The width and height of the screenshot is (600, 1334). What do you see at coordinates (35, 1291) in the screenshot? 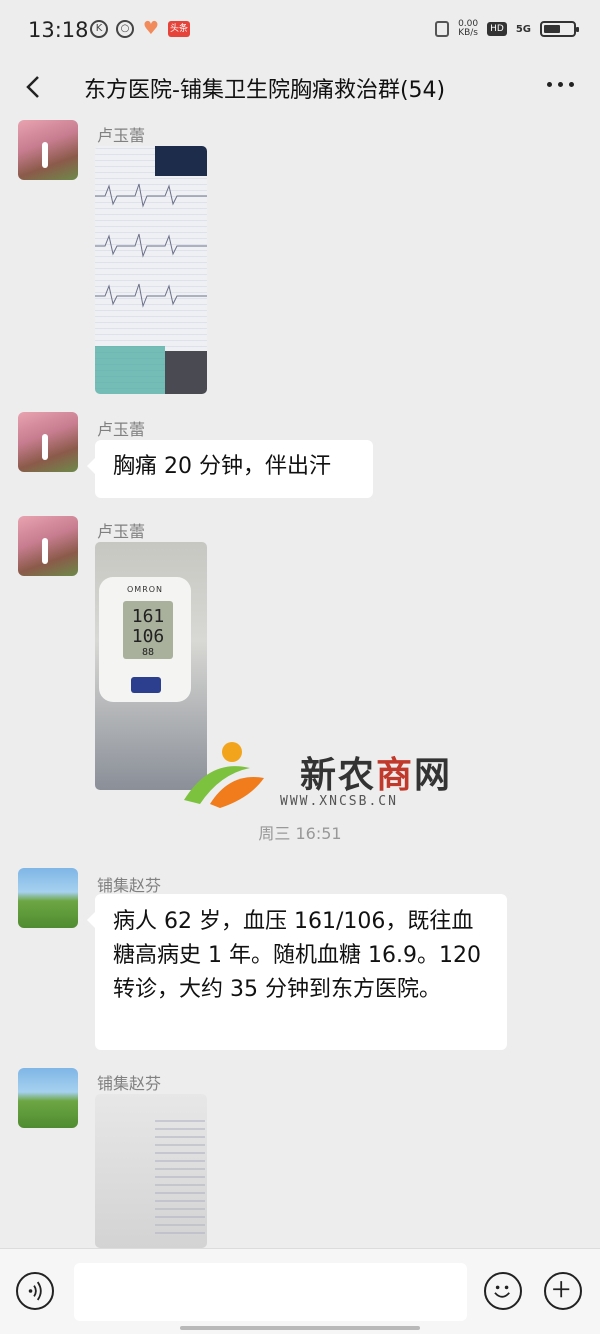
I see `voice-icon` at bounding box center [35, 1291].